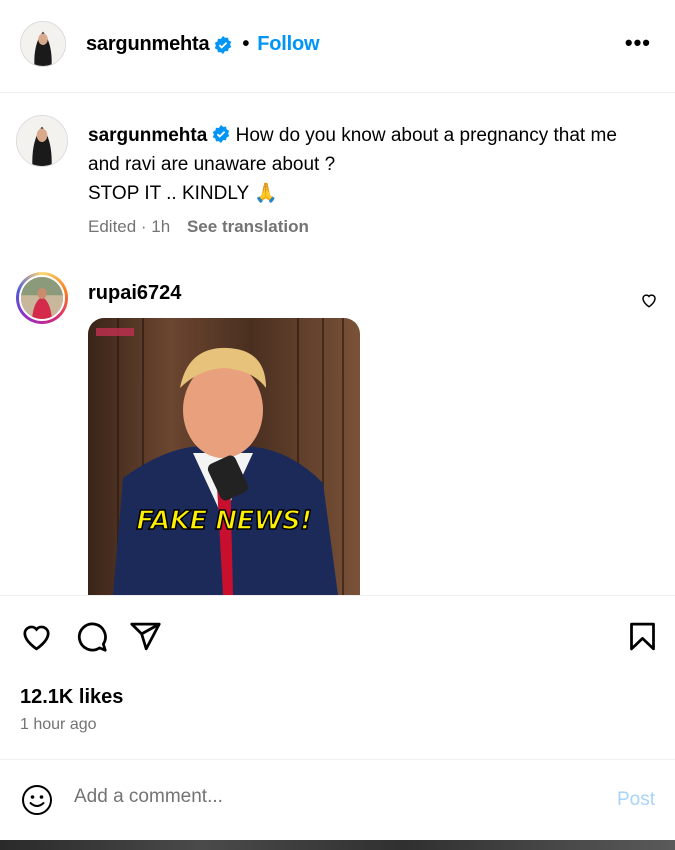  I want to click on bookmark-icon, so click(642, 639).